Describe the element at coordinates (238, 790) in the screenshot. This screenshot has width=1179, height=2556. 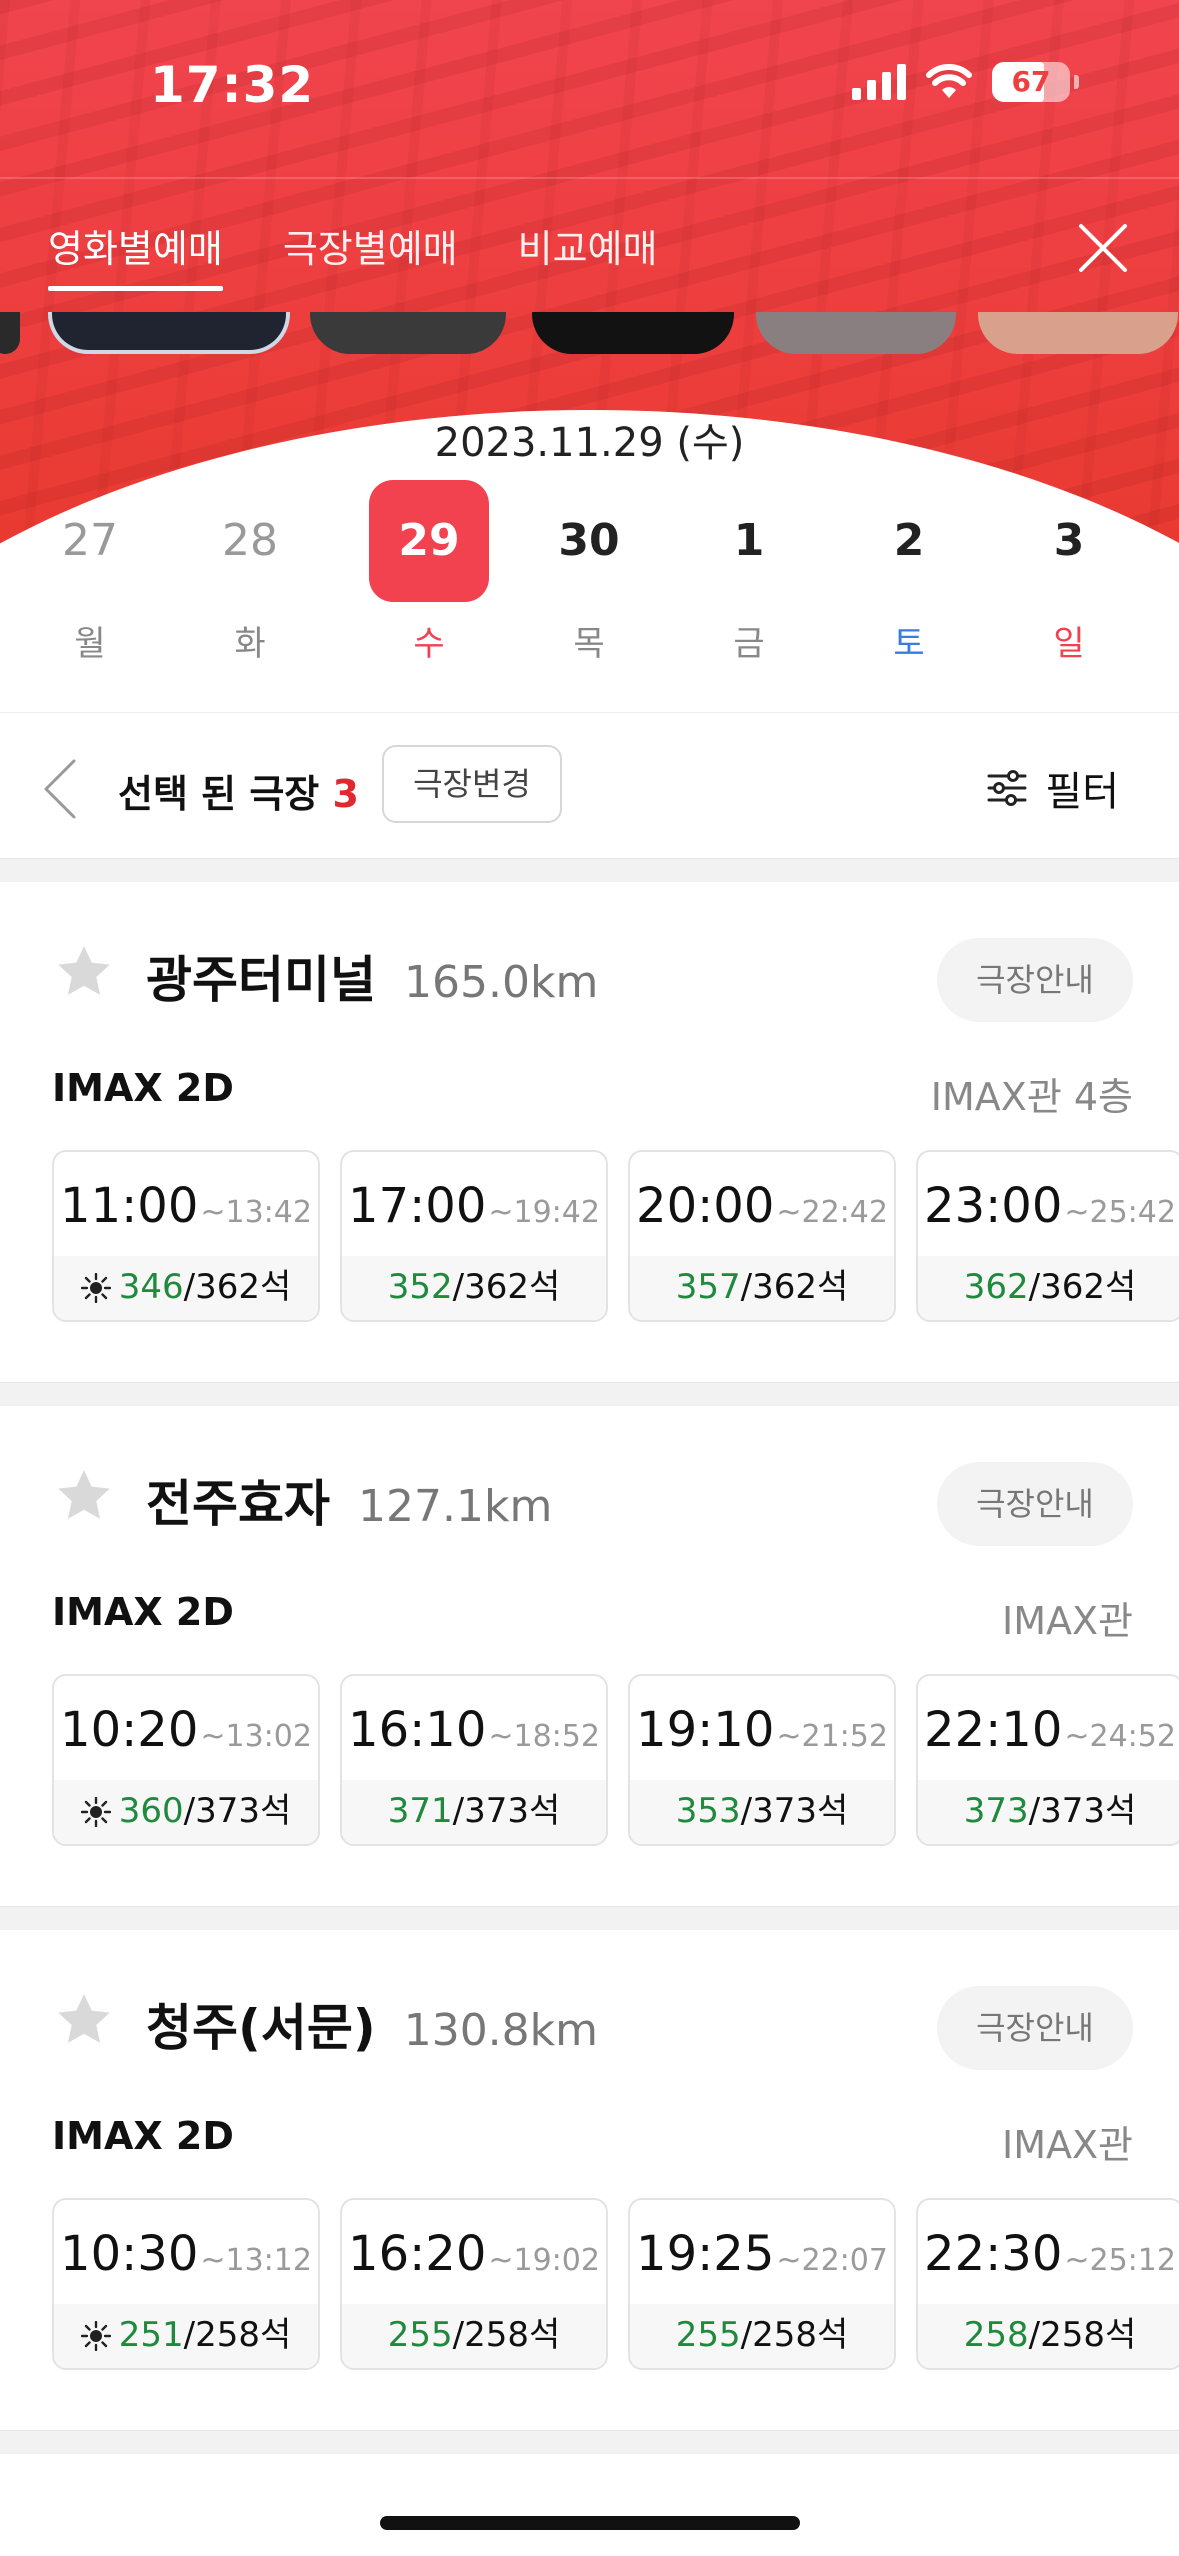
I see `selected-theaters-label: 선택 된 극장 3` at that location.